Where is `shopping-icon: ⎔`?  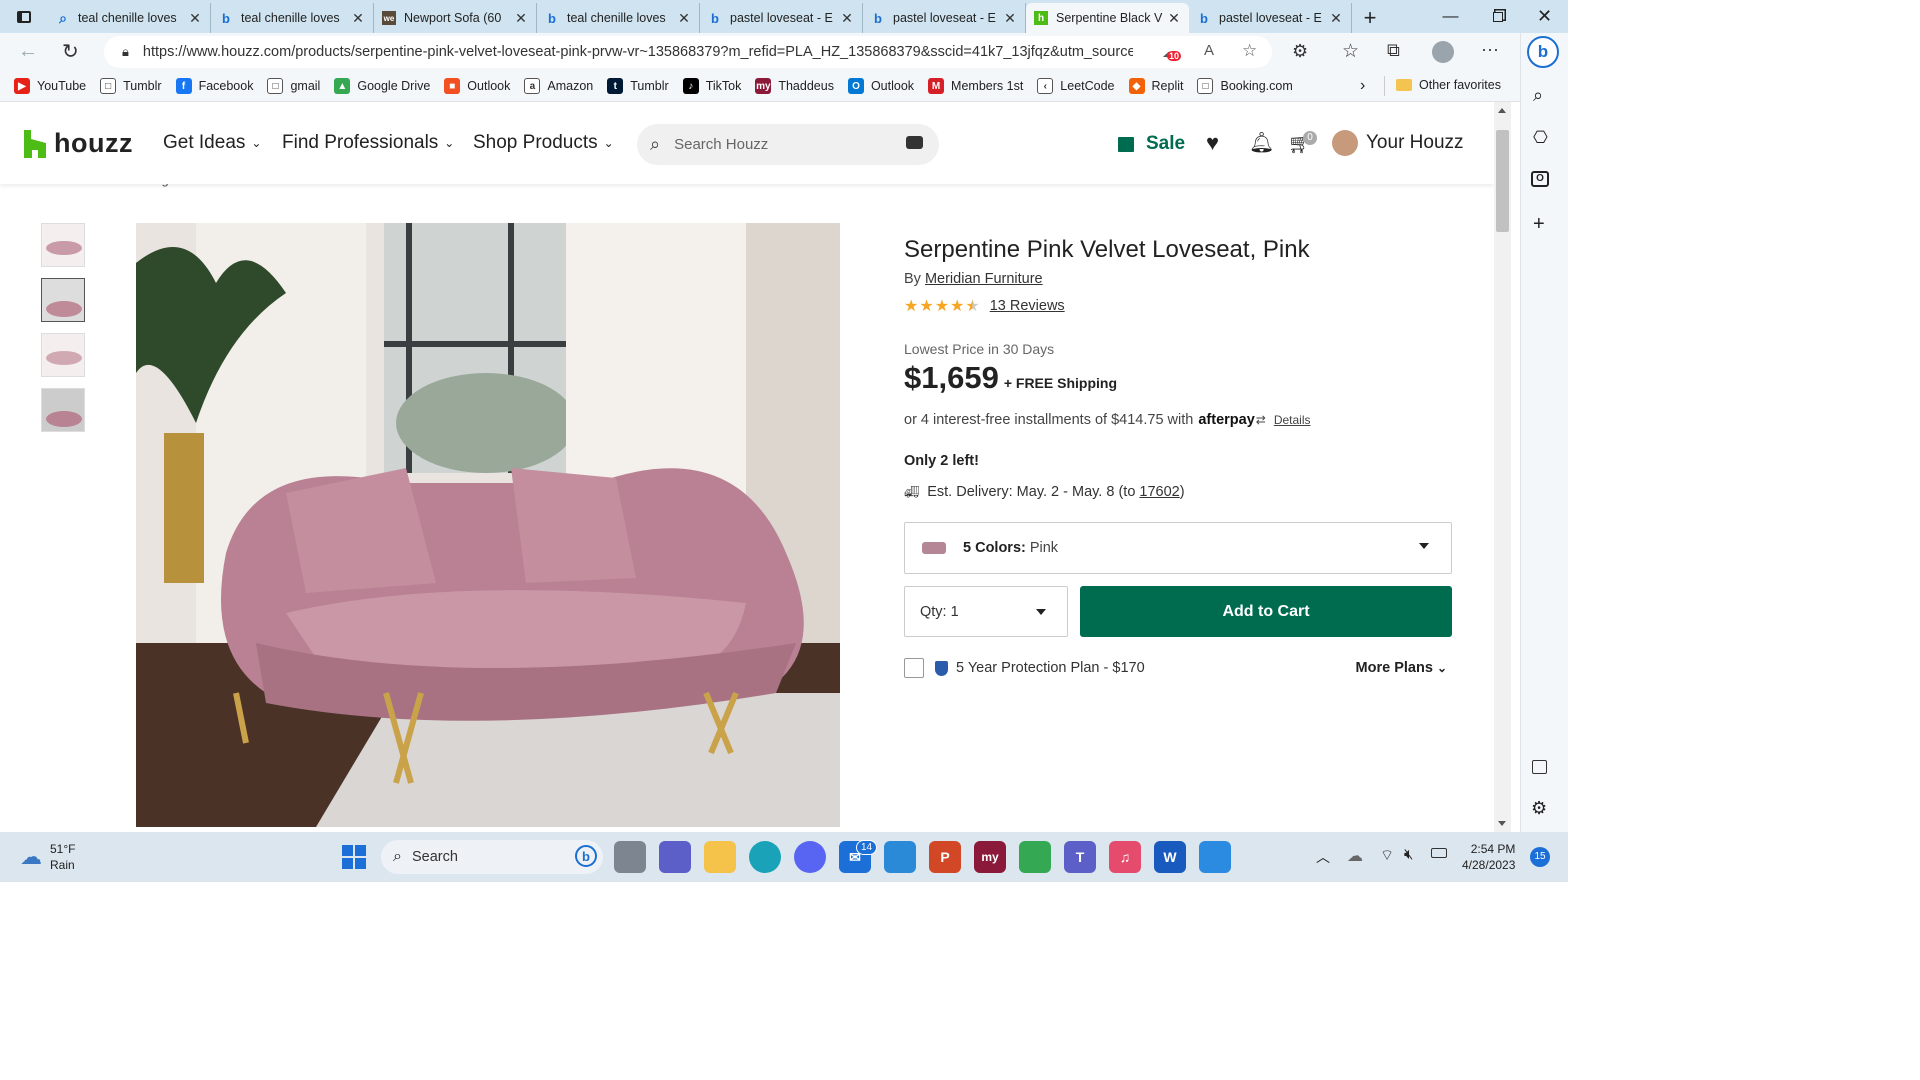 shopping-icon: ⎔ is located at coordinates (1540, 138).